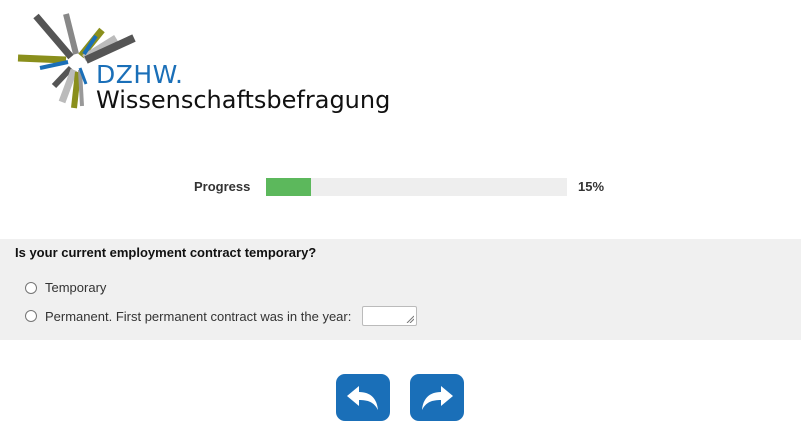 The width and height of the screenshot is (801, 430). Describe the element at coordinates (203, 65) in the screenshot. I see `dzhw-logo: DZHW. Wissenschaftsbefragung` at that location.